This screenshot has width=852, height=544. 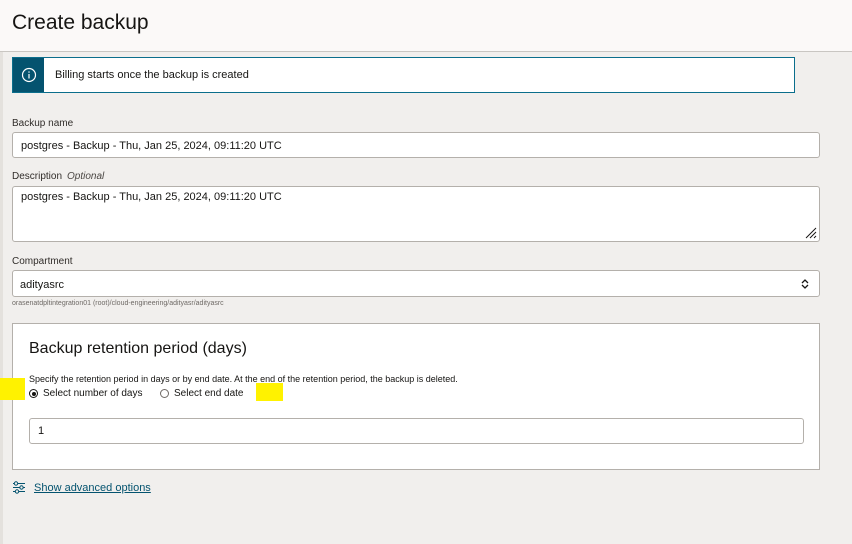 I want to click on backup-name-label: Backup name, so click(x=43, y=123).